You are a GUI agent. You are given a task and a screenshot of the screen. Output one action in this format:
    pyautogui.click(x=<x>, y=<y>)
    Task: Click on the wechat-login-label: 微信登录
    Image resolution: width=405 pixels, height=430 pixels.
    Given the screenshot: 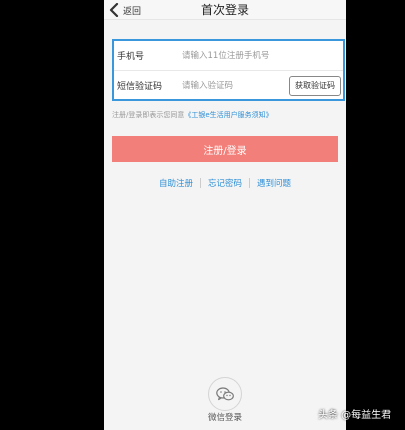 What is the action you would take?
    pyautogui.click(x=224, y=418)
    